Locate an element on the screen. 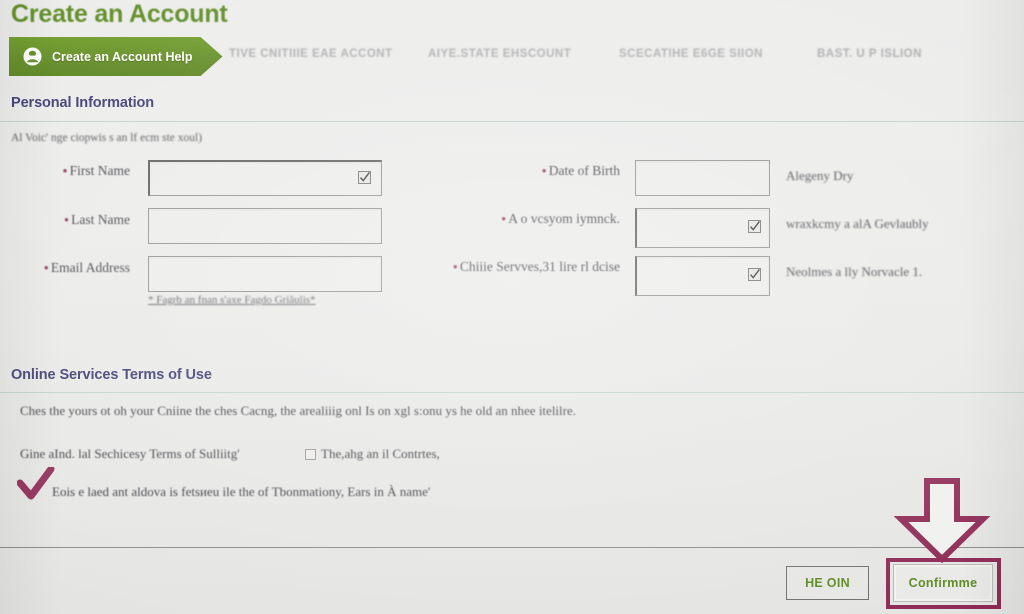 The image size is (1024, 614). first-name-input is located at coordinates (265, 178).